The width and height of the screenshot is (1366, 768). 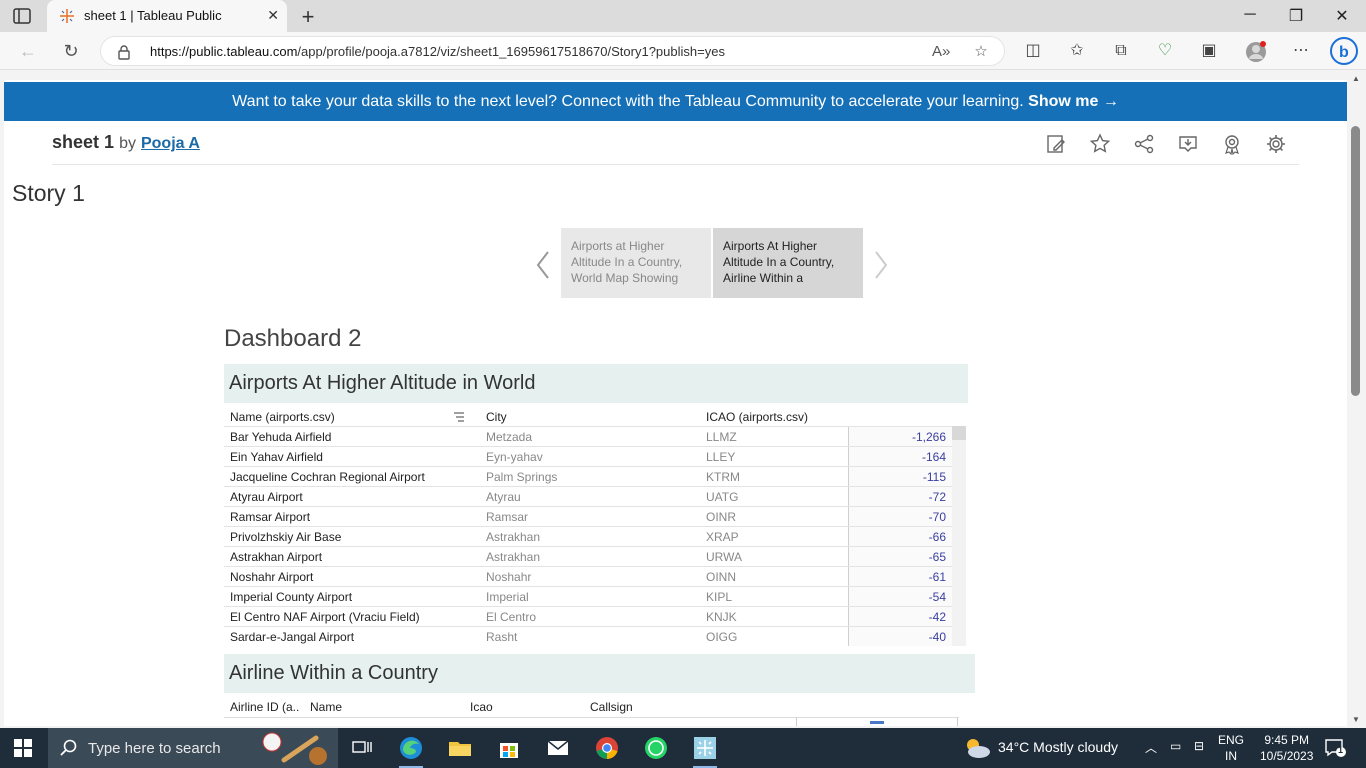 I want to click on cell-icao: OINR, so click(x=721, y=517).